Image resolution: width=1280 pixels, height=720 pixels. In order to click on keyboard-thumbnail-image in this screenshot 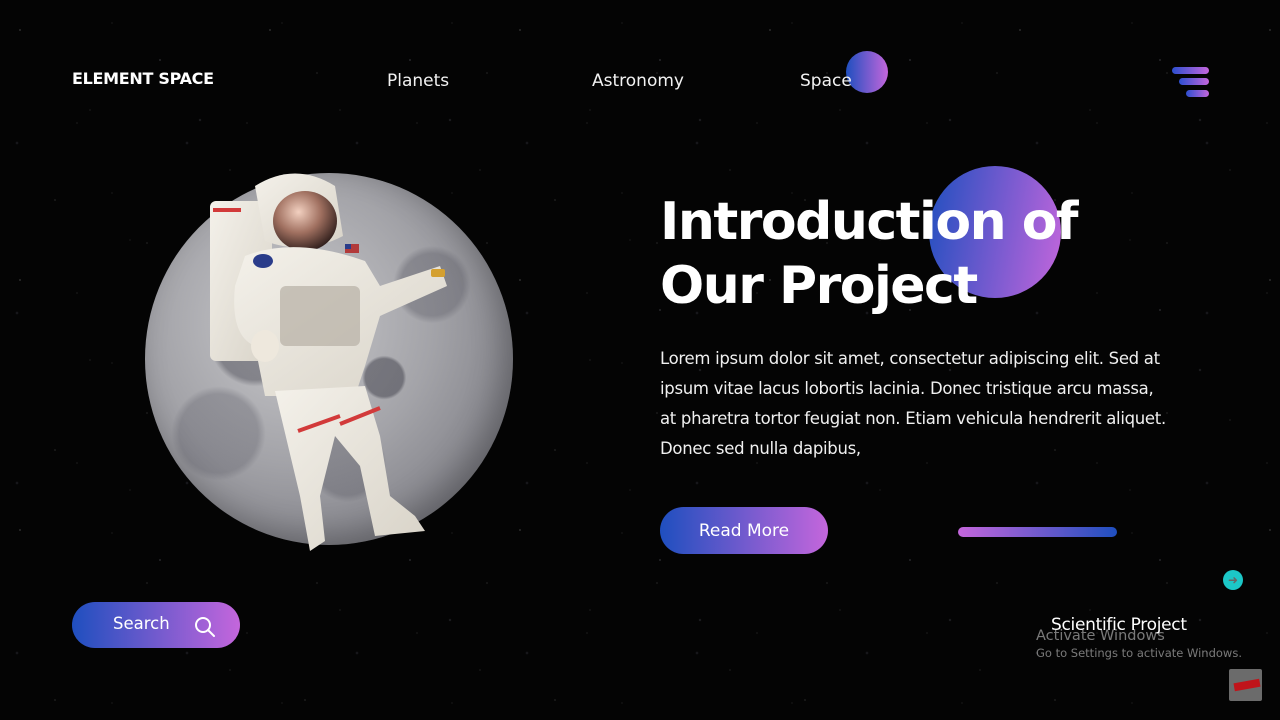, I will do `click(1245, 685)`.